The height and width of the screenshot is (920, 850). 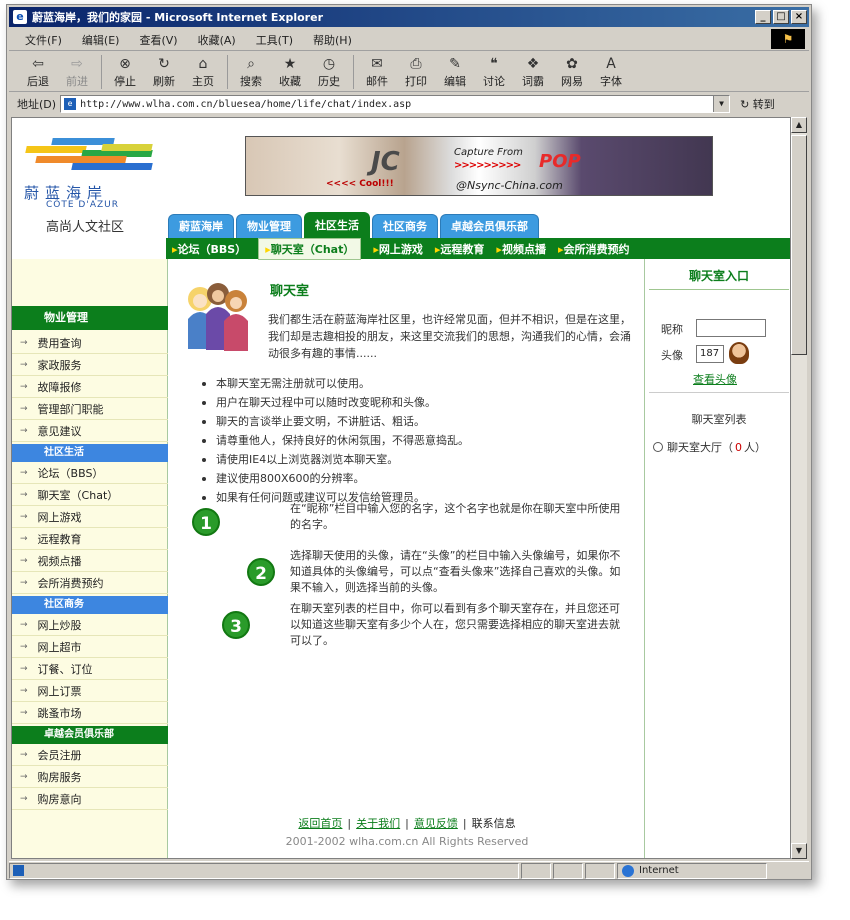 I want to click on toolbar-button: ⇦ 后退, so click(x=38, y=70).